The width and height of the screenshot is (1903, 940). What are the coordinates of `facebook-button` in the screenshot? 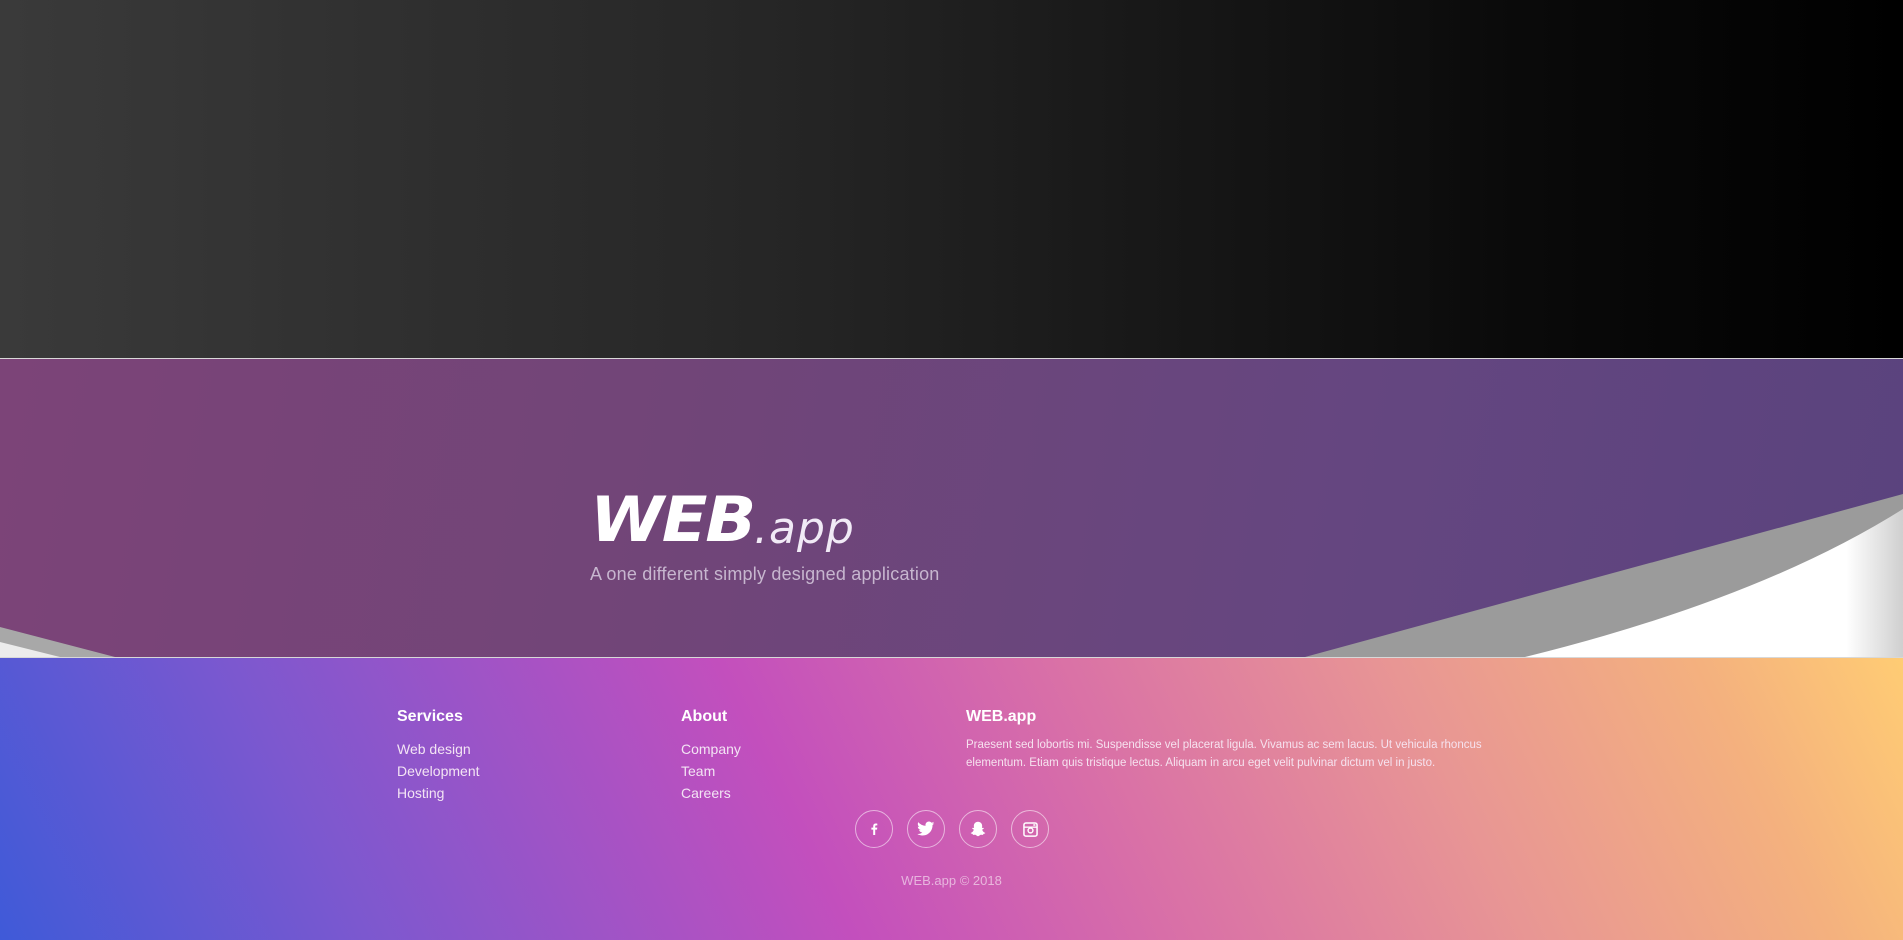 It's located at (874, 829).